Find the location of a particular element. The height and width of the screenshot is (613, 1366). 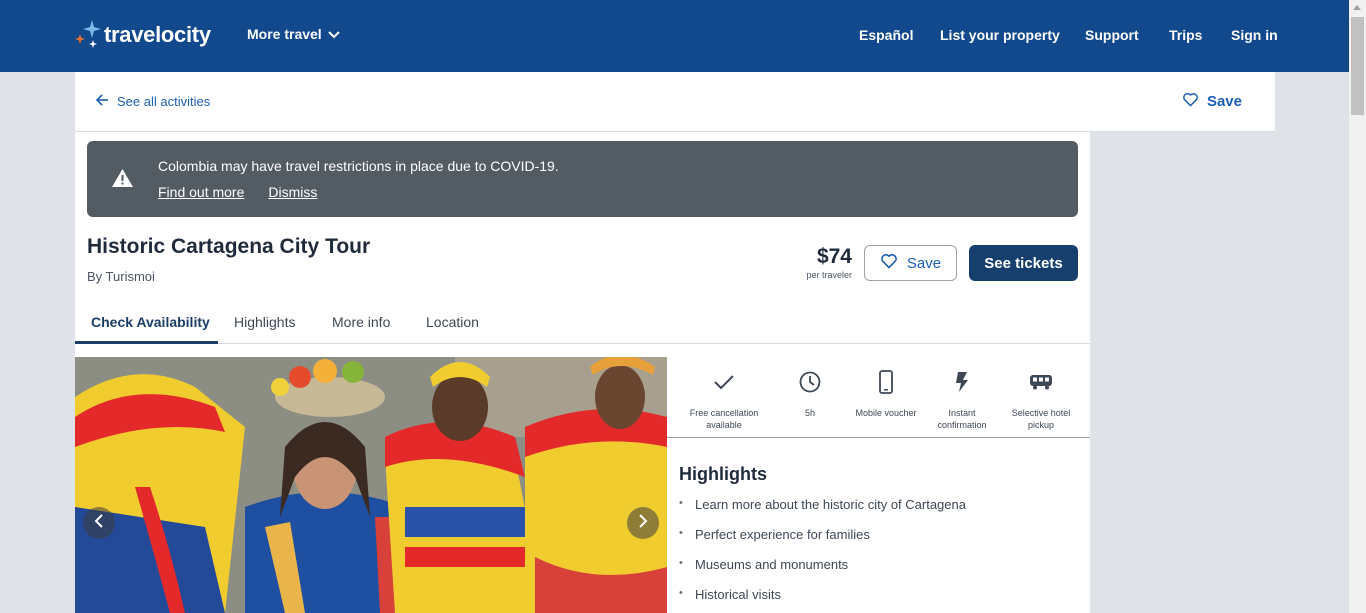

highlights-heading: Highlights is located at coordinates (723, 474).